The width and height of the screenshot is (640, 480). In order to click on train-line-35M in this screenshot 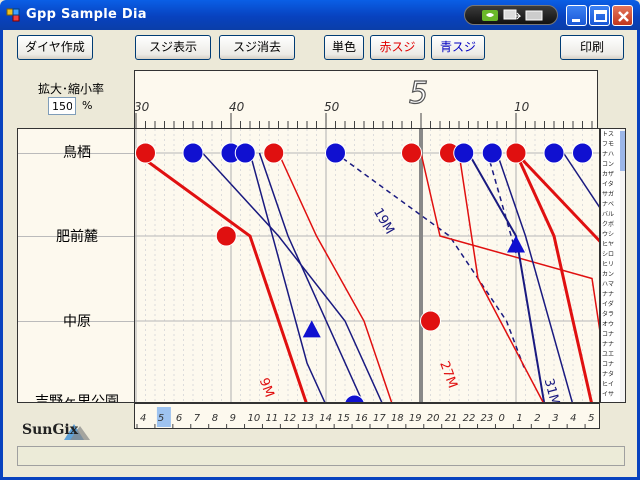, I will do `click(556, 197)`.